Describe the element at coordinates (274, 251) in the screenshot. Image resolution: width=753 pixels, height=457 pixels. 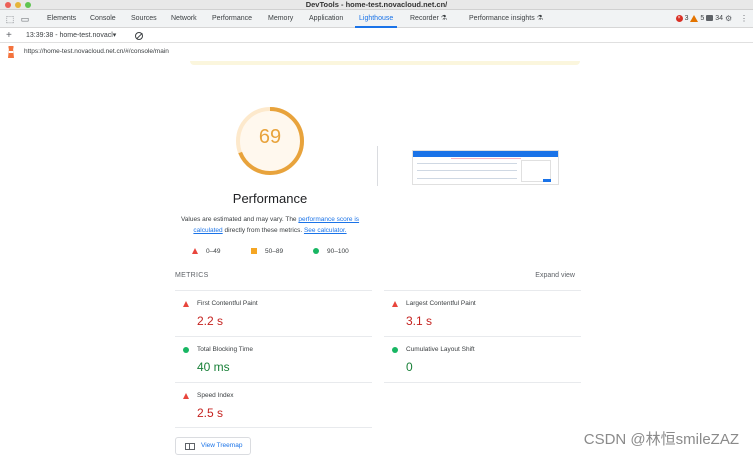
I see `legend-range: 50–89` at that location.